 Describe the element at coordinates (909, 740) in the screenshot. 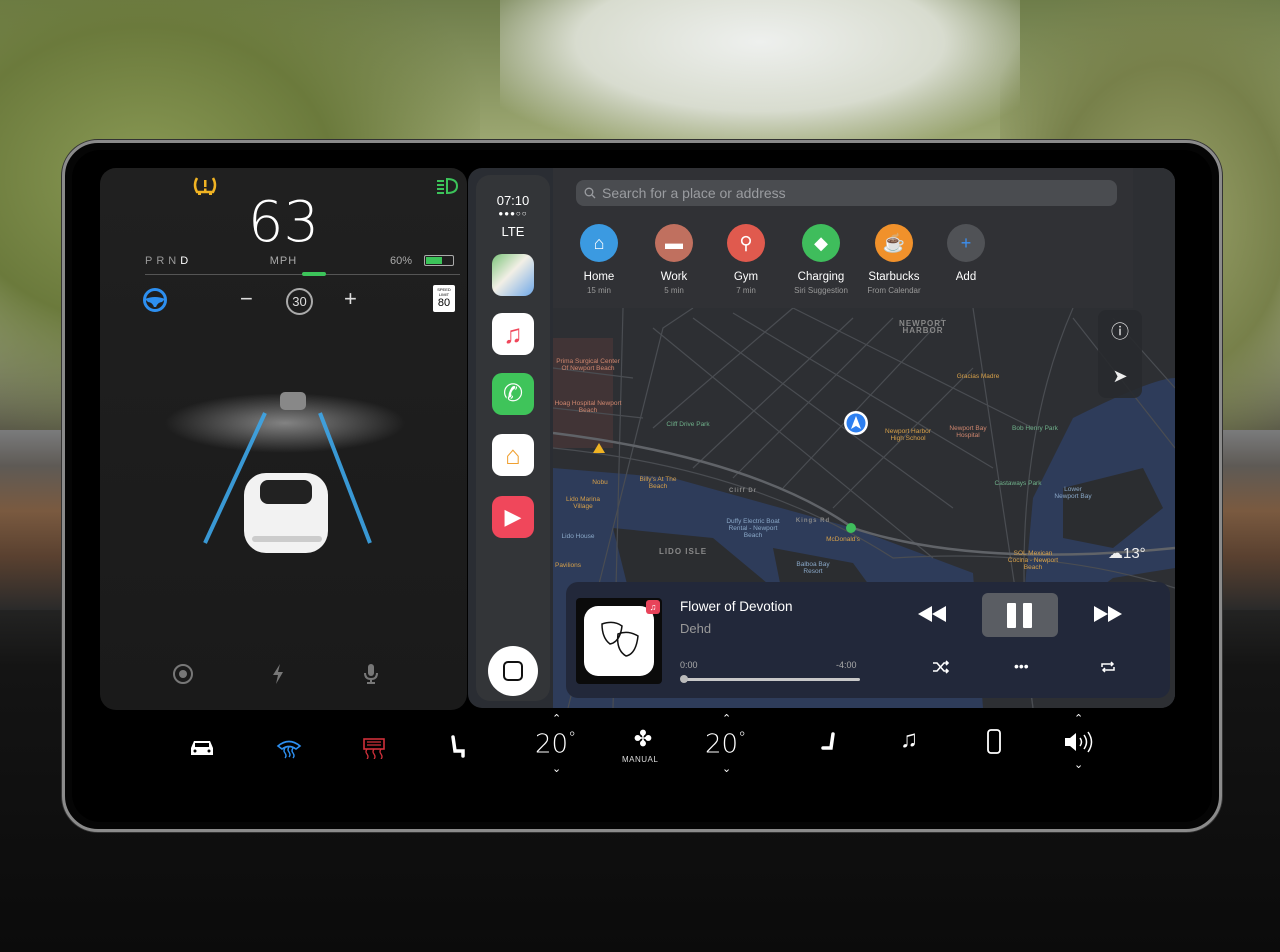

I see `music-icon: ♫` at that location.